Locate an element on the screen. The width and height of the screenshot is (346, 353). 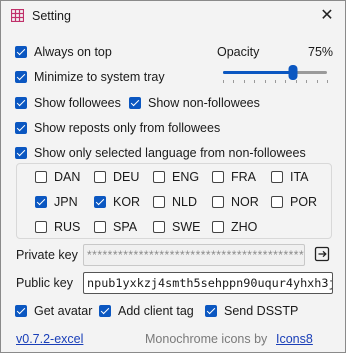
language-option-zho: ZHO is located at coordinates (234, 227).